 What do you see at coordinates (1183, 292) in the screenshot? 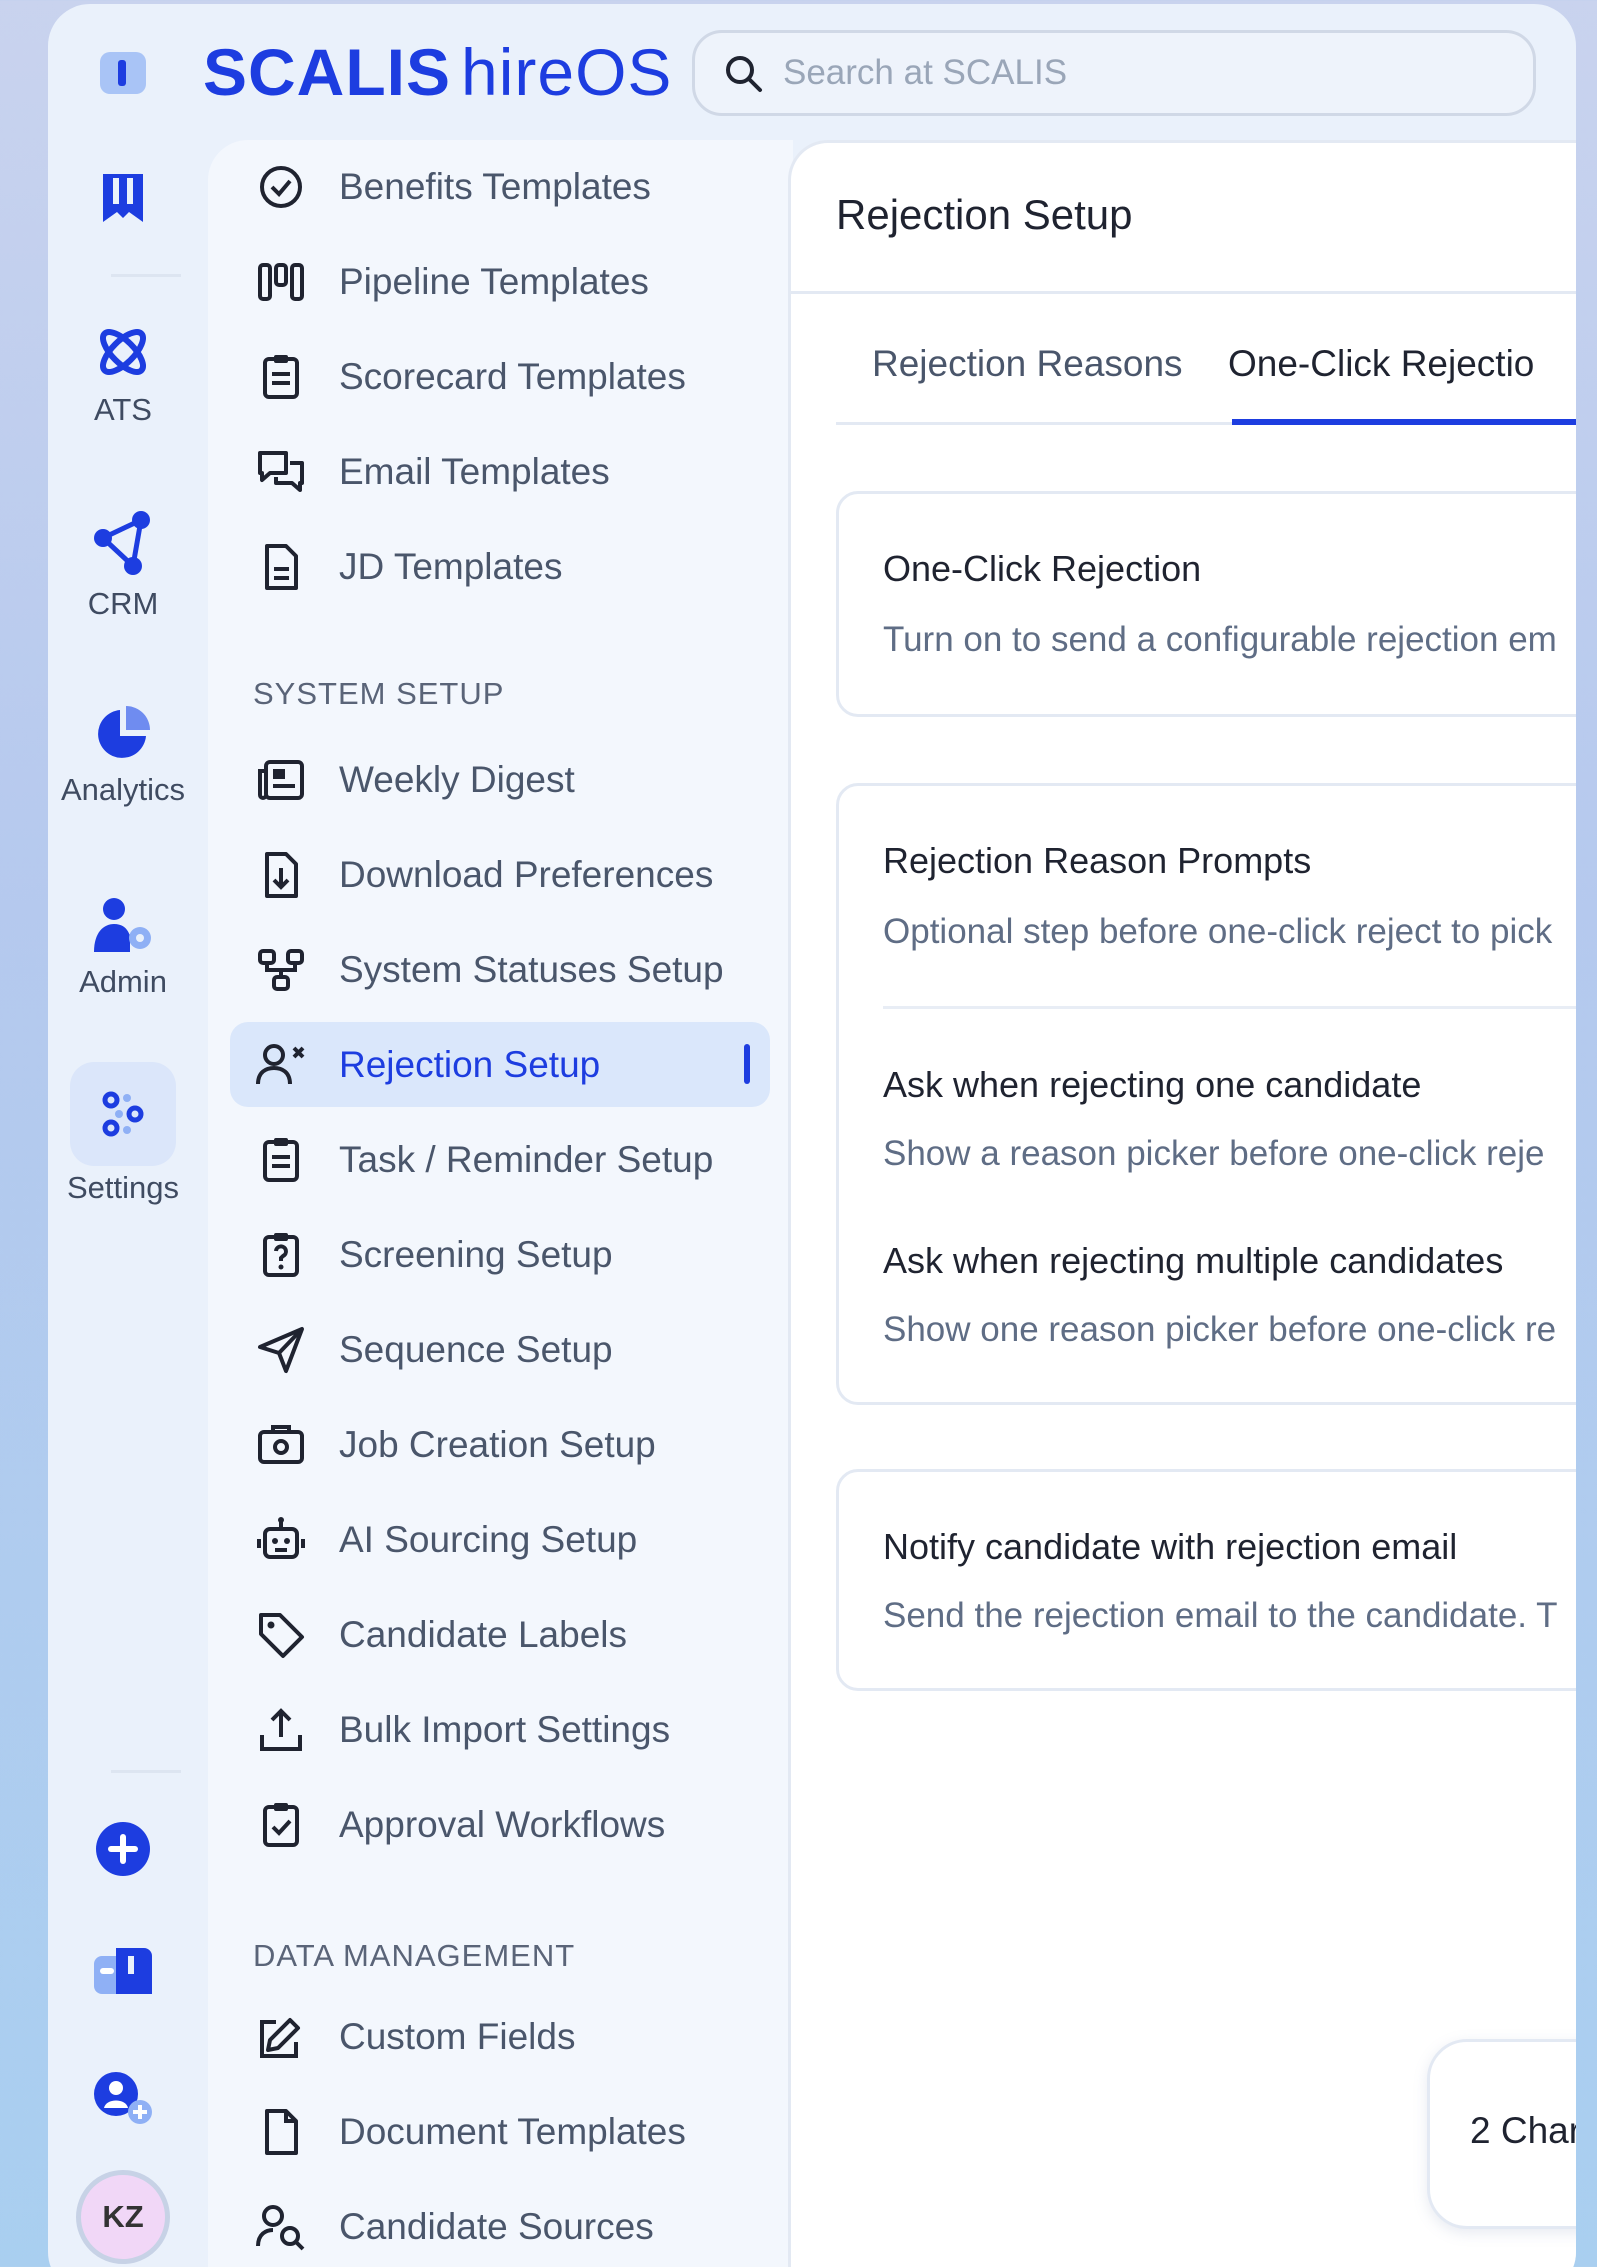
I see `header-divider` at bounding box center [1183, 292].